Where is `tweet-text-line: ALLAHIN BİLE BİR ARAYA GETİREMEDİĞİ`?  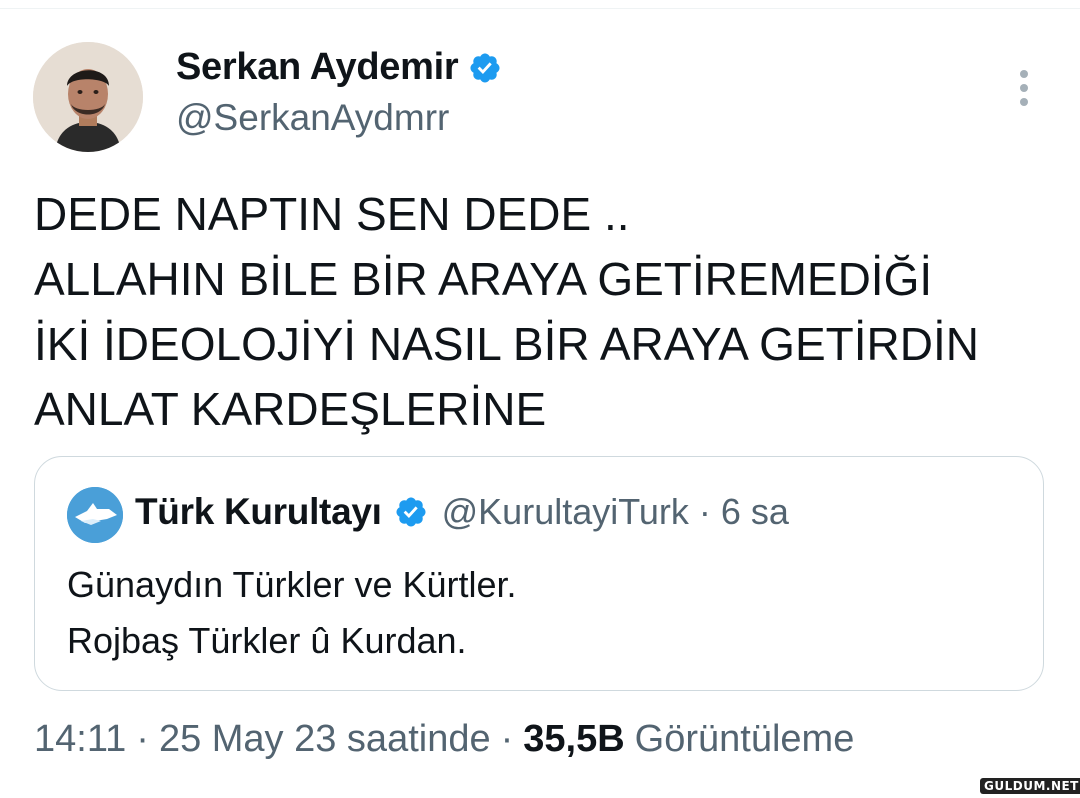 tweet-text-line: ALLAHIN BİLE BİR ARAYA GETİREMEDİĞİ is located at coordinates (483, 279).